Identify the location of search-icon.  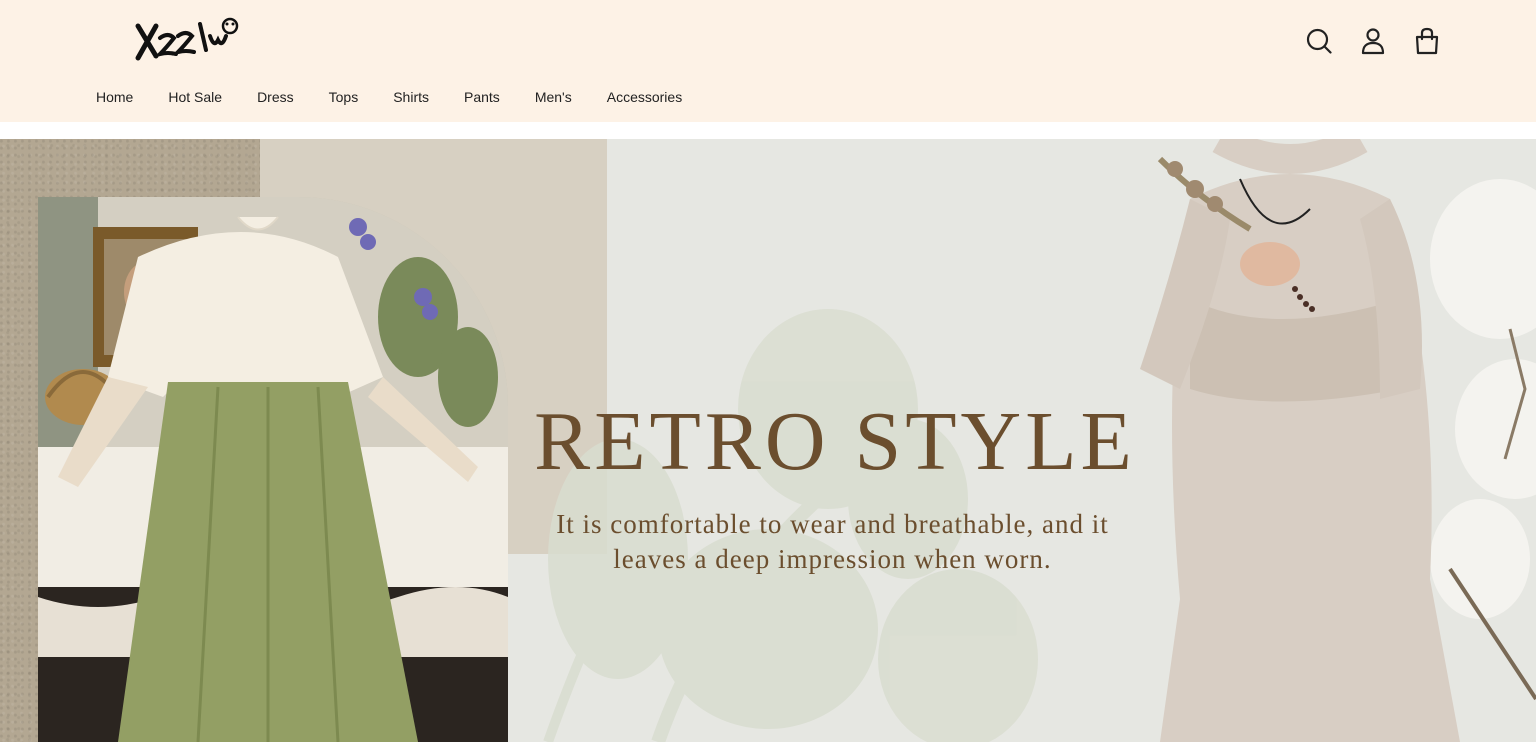
(1319, 41).